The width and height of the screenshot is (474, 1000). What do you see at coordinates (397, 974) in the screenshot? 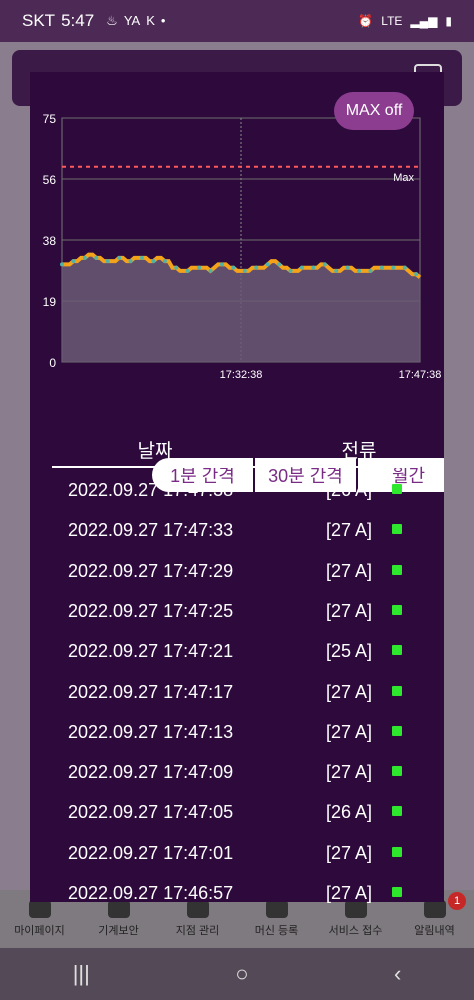
I see `back-button: ‹` at bounding box center [397, 974].